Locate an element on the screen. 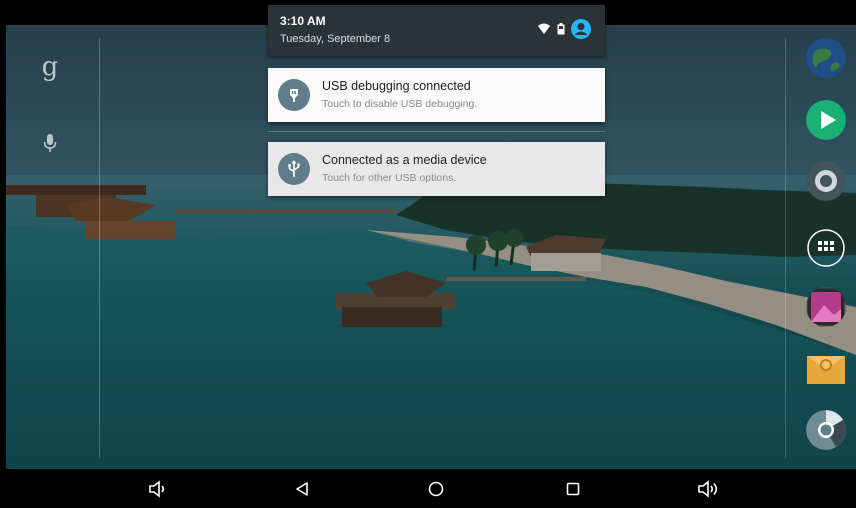  google-search-icon: g is located at coordinates (50, 67).